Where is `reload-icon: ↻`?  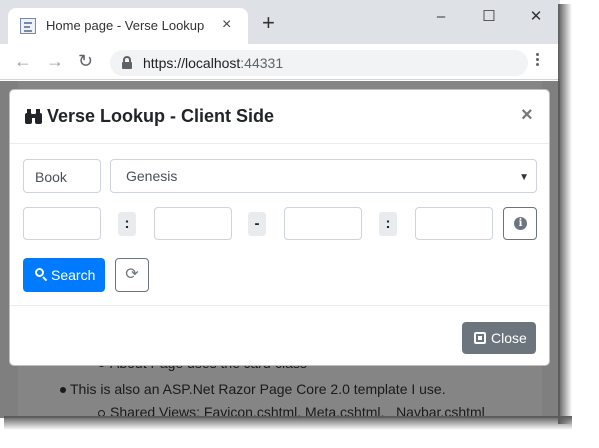 reload-icon: ↻ is located at coordinates (85, 61).